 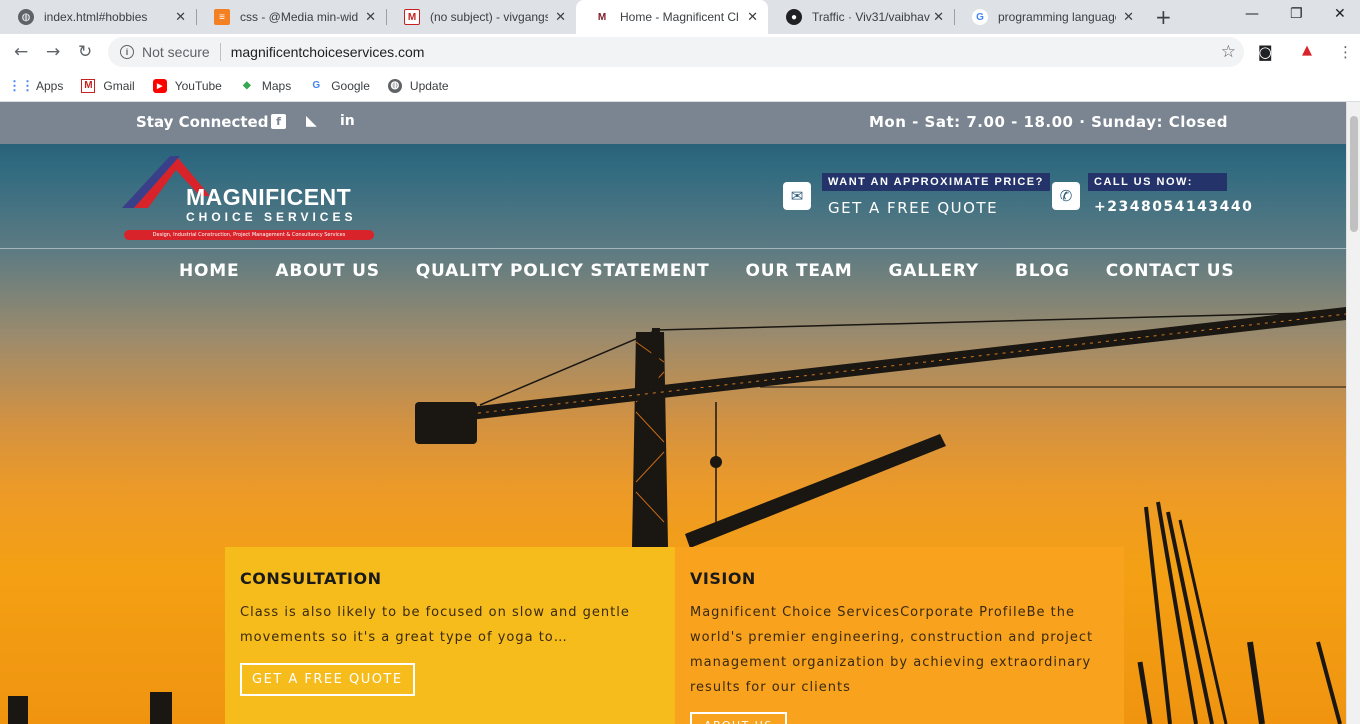 What do you see at coordinates (276, 85) in the screenshot?
I see `bookmark-label: Maps` at bounding box center [276, 85].